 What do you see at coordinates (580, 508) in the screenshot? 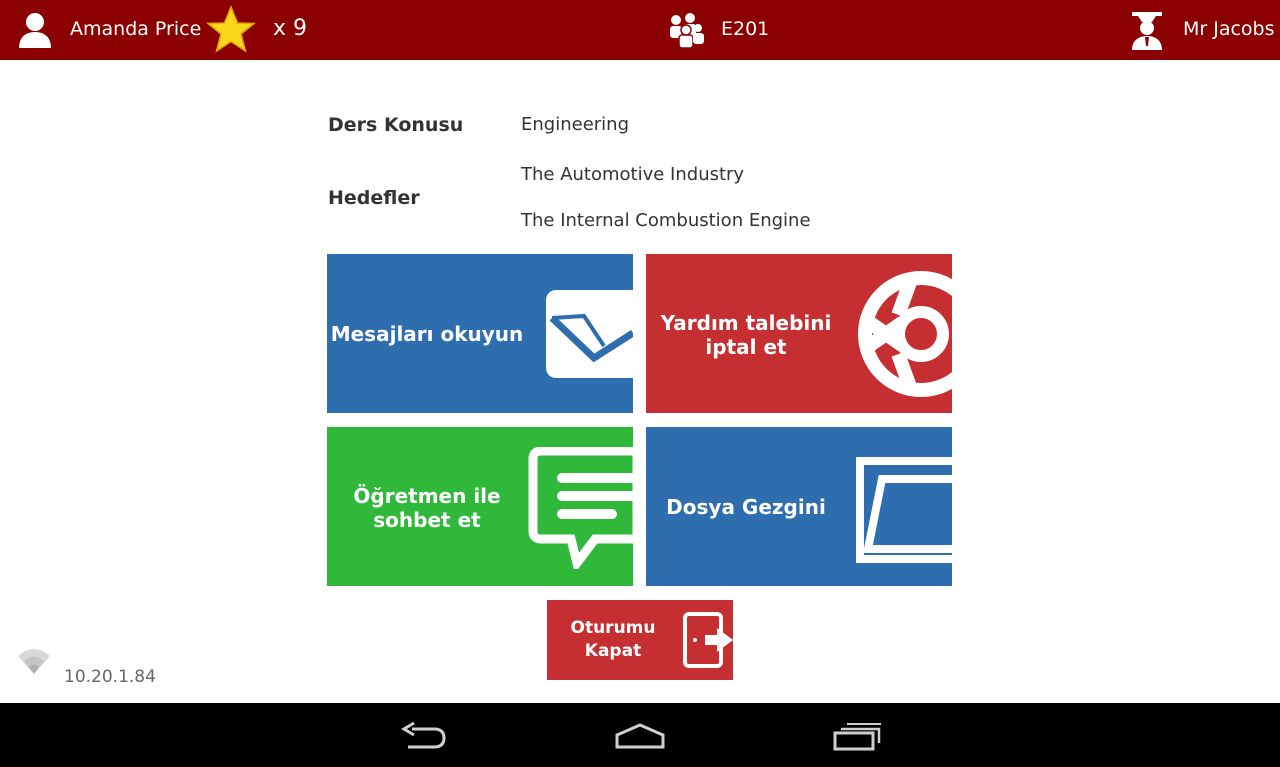
I see `chat-bubble-icon` at bounding box center [580, 508].